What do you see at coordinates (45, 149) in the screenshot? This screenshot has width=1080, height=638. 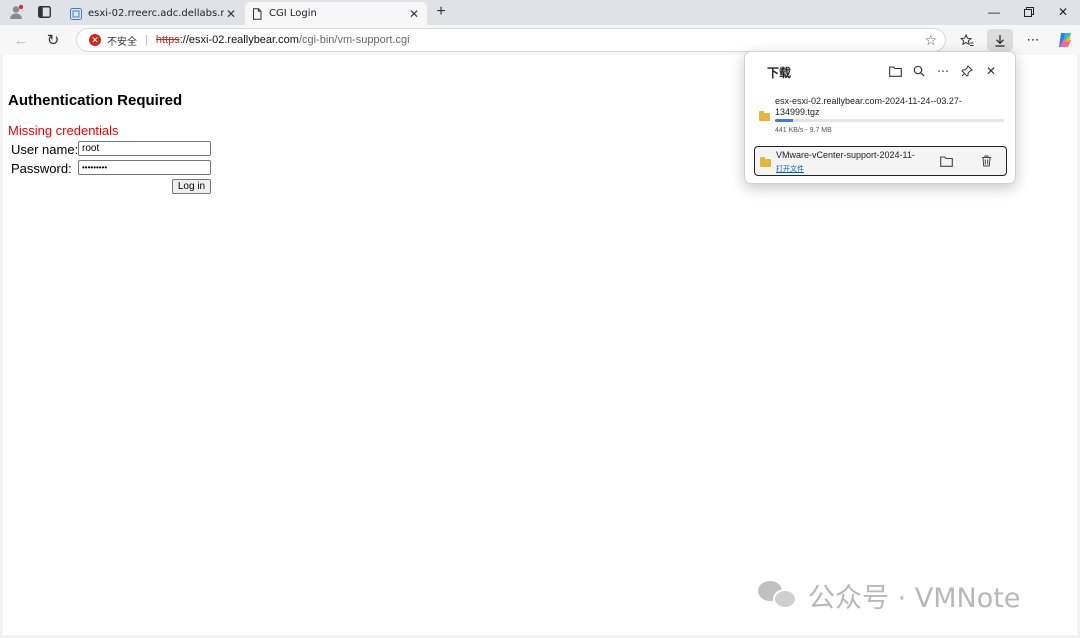 I see `username-label: User name:` at bounding box center [45, 149].